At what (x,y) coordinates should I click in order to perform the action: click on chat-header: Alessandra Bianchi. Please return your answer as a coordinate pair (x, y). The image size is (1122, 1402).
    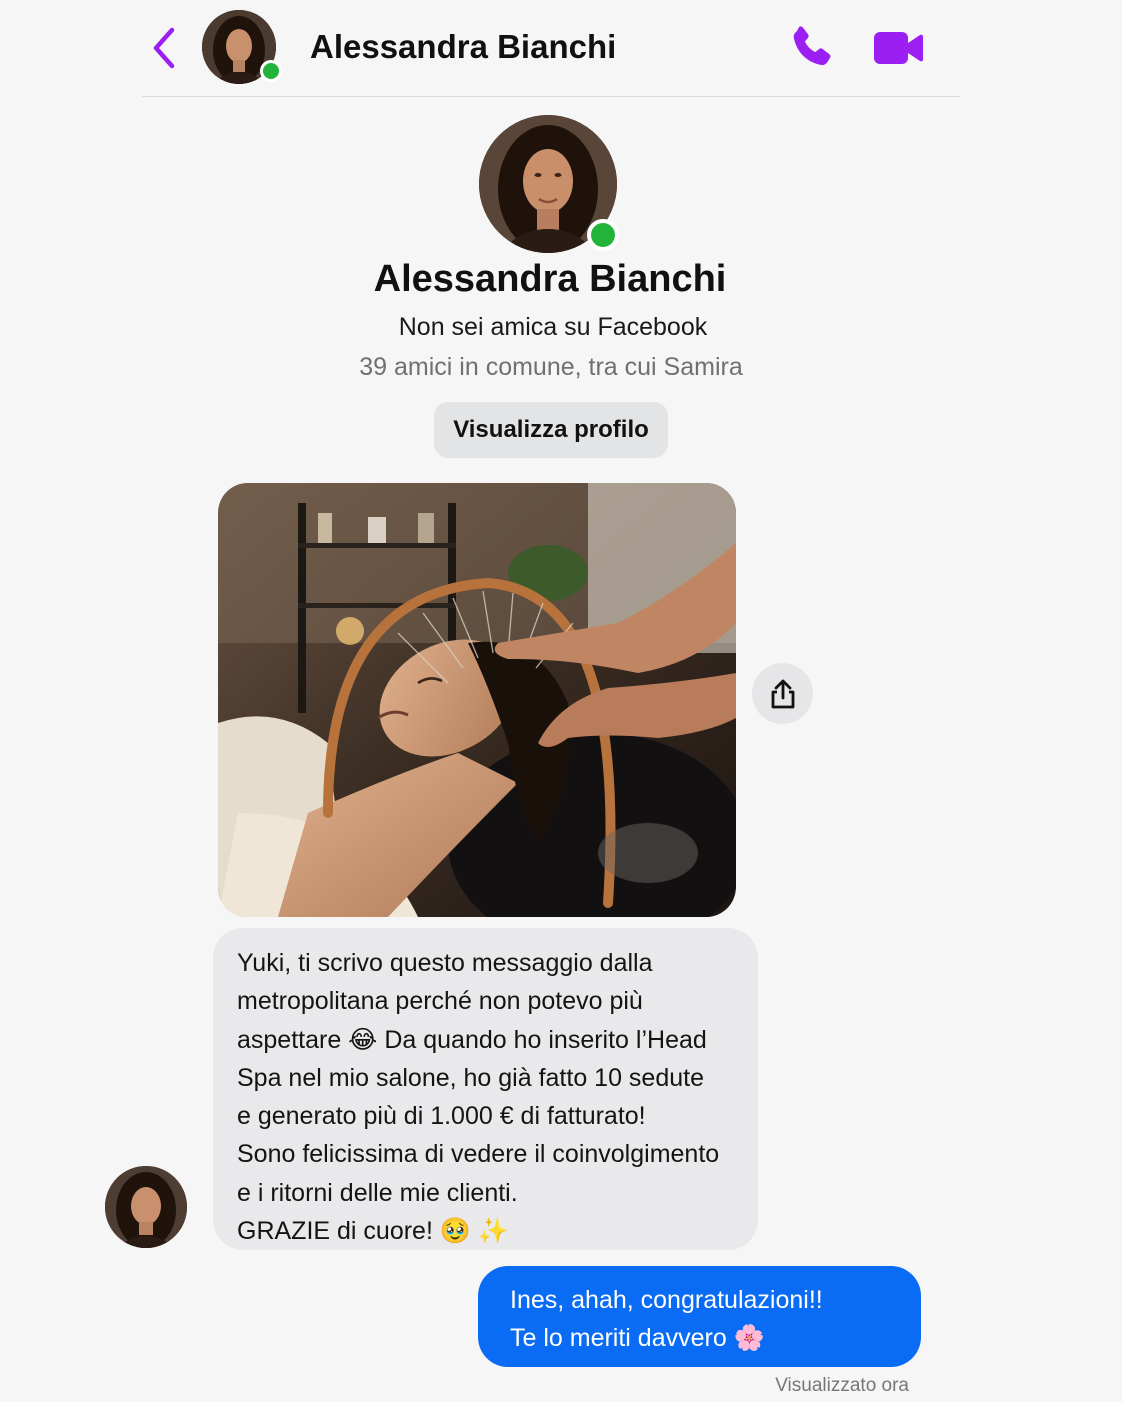
    Looking at the image, I should click on (551, 48).